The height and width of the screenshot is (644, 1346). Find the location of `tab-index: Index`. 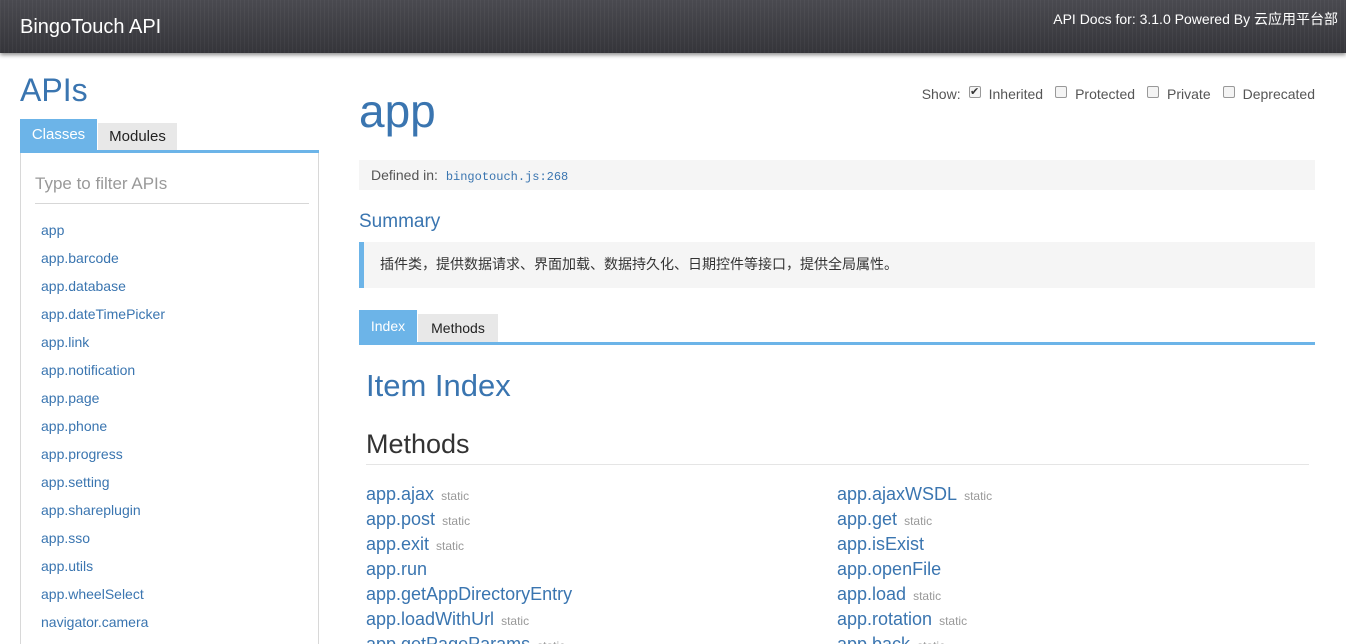

tab-index: Index is located at coordinates (388, 326).